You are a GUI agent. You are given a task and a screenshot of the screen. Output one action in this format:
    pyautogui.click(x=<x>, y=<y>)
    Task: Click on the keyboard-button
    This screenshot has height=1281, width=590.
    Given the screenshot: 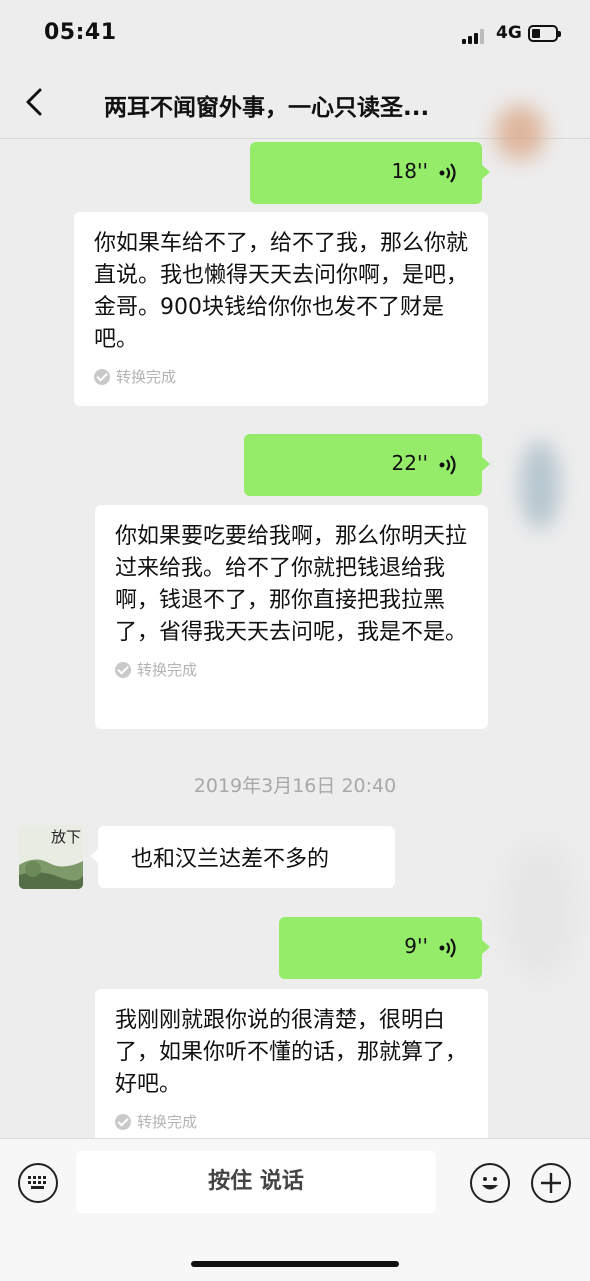 What is the action you would take?
    pyautogui.click(x=38, y=1183)
    